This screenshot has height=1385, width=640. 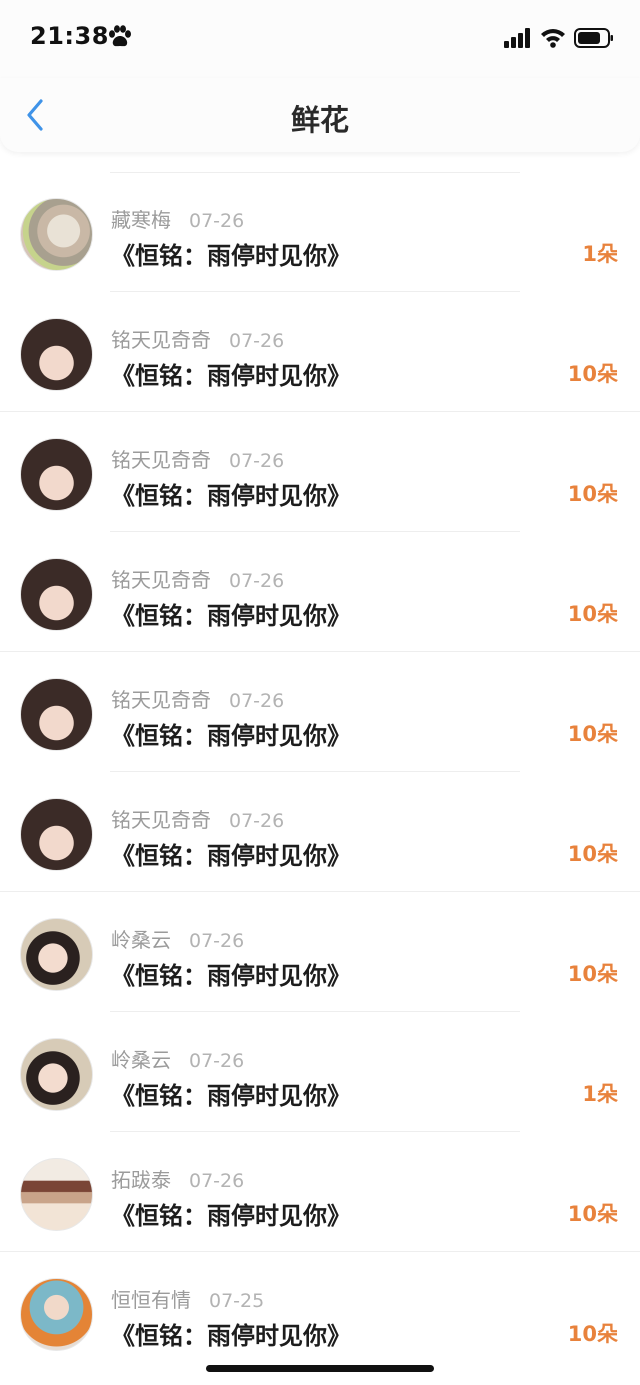 I want to click on signal-icon, so click(x=517, y=38).